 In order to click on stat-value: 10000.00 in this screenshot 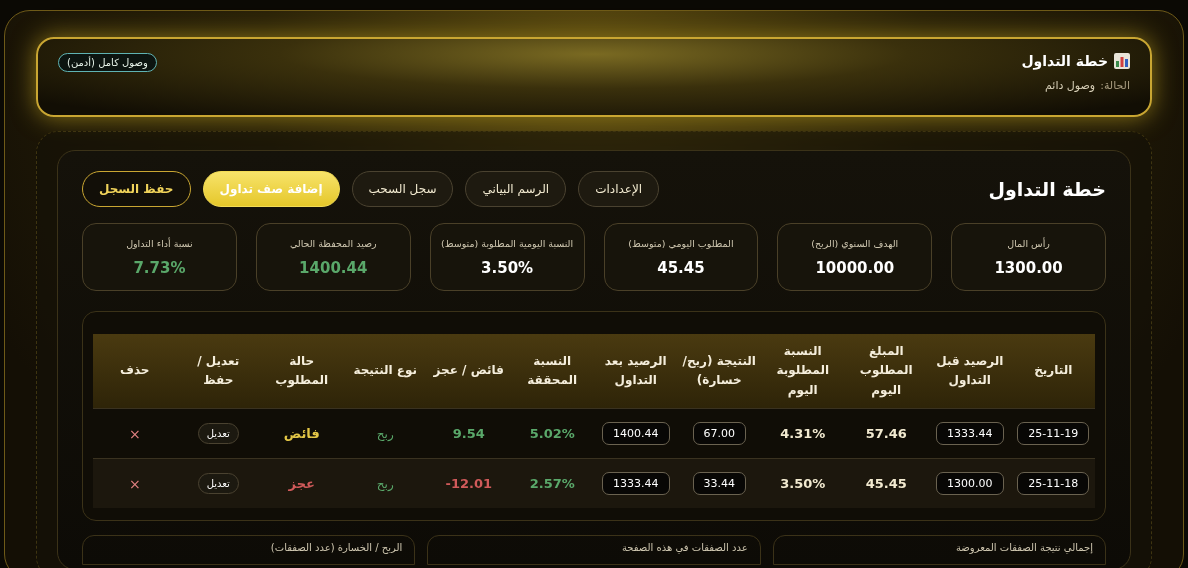, I will do `click(855, 267)`.